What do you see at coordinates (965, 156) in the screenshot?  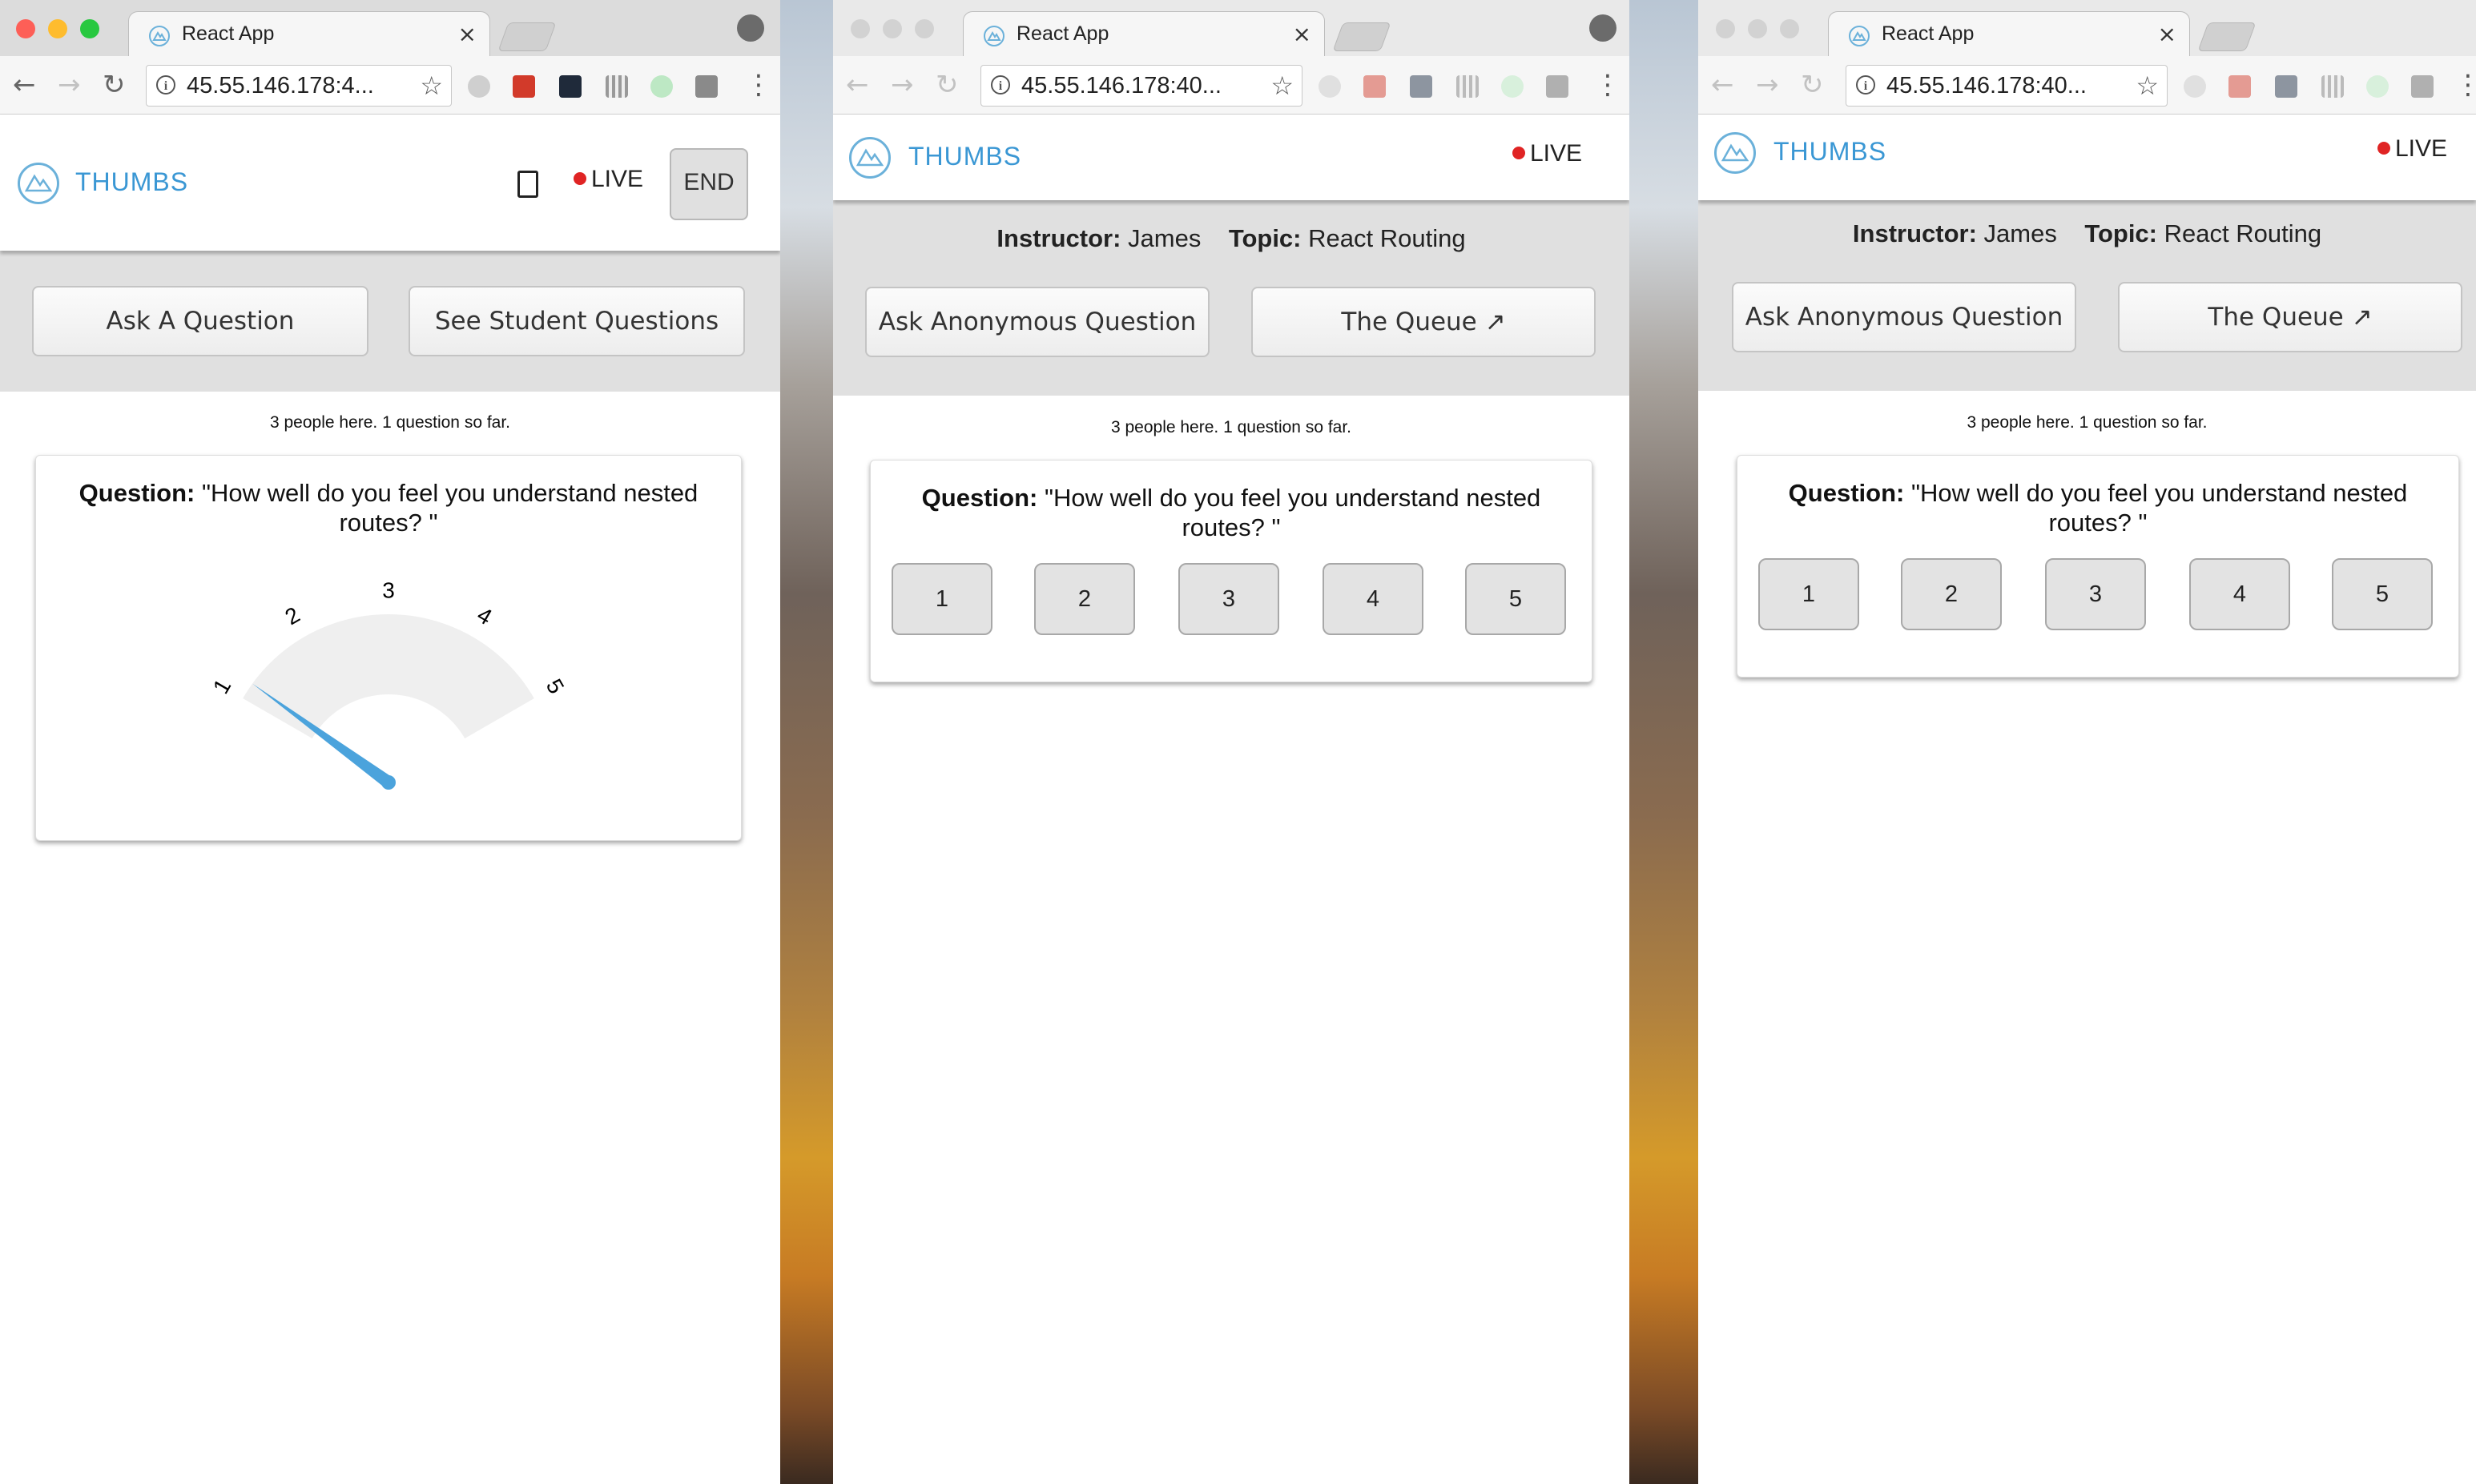 I see `brand-name: THUMBS` at bounding box center [965, 156].